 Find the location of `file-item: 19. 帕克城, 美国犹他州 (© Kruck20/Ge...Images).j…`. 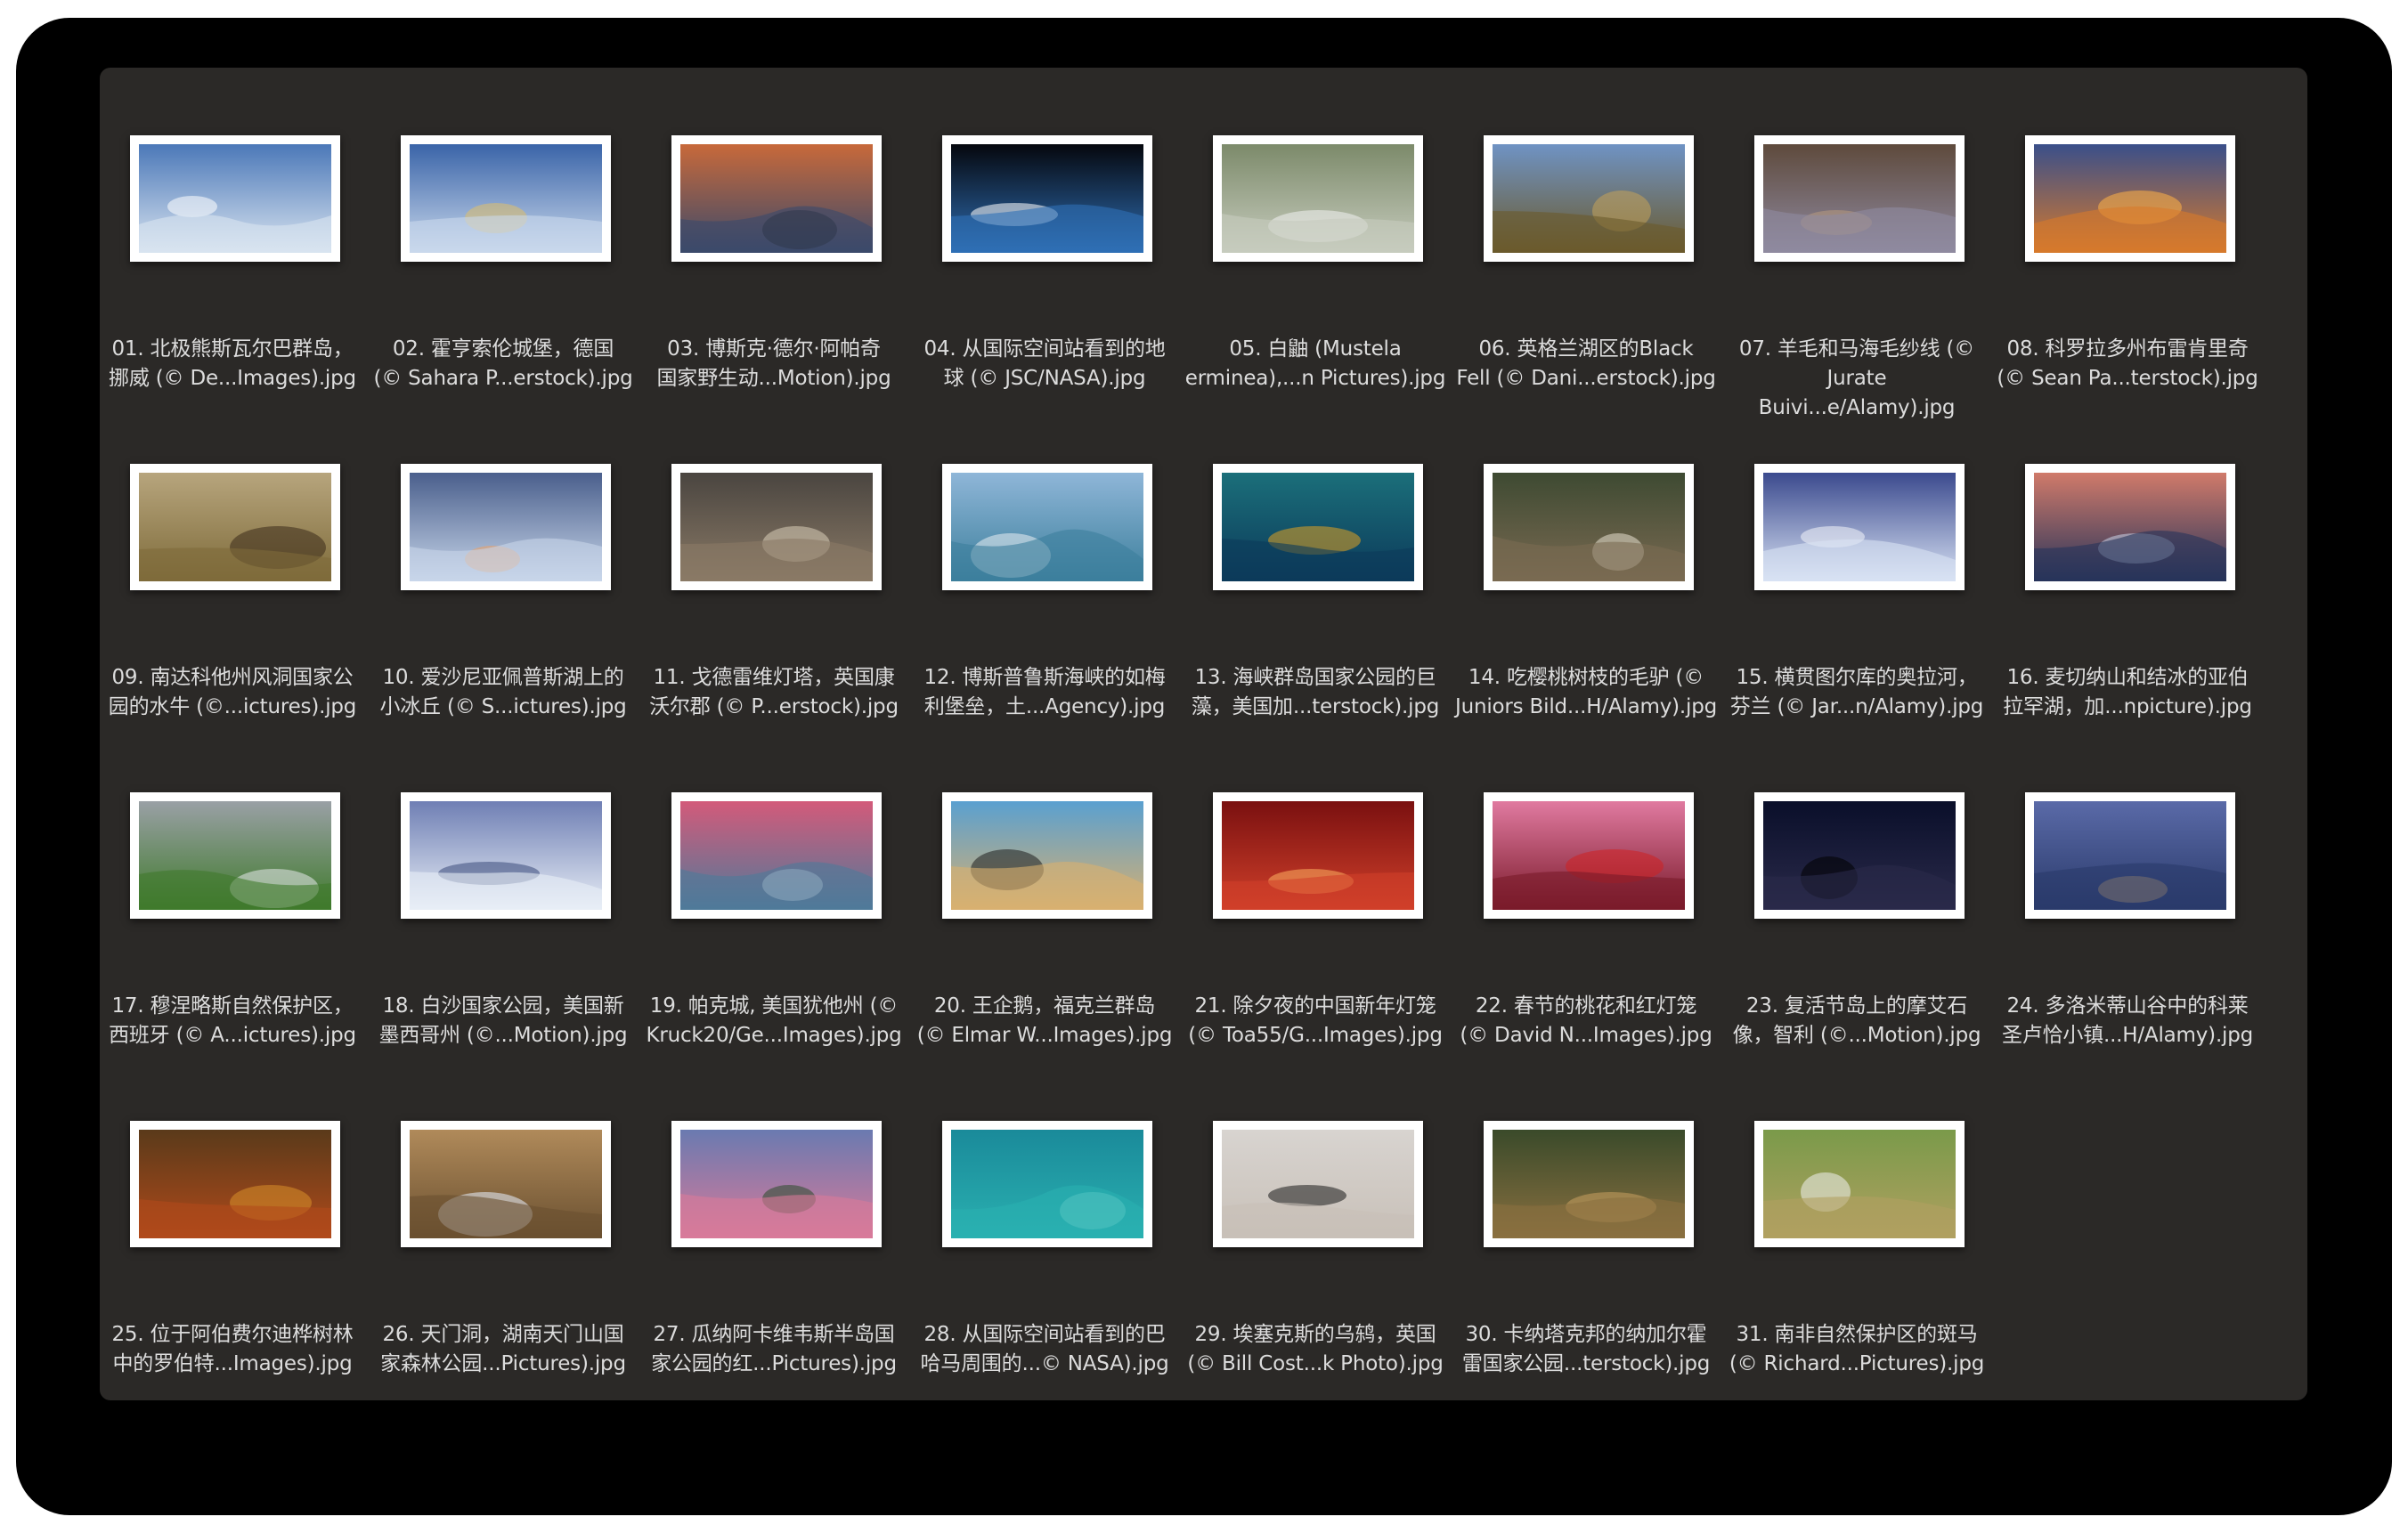

file-item: 19. 帕克城, 美国犹他州 (© Kruck20/Ge...Images).j… is located at coordinates (774, 895).